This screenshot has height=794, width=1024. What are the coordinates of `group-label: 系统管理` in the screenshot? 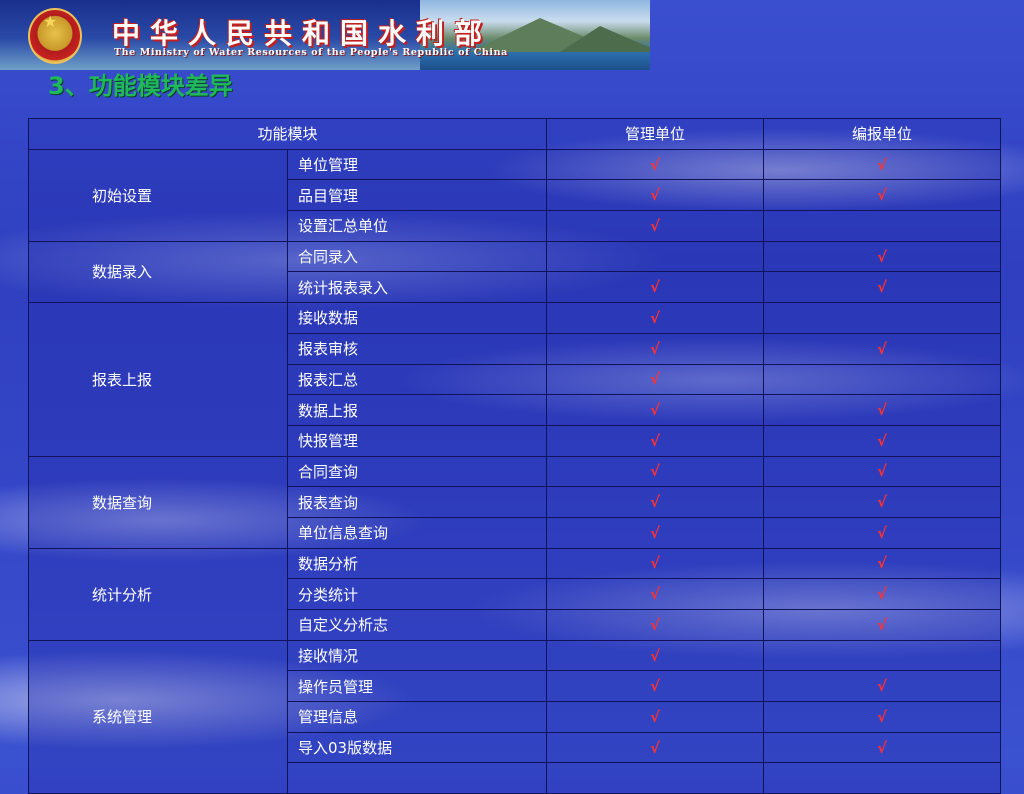 It's located at (158, 716).